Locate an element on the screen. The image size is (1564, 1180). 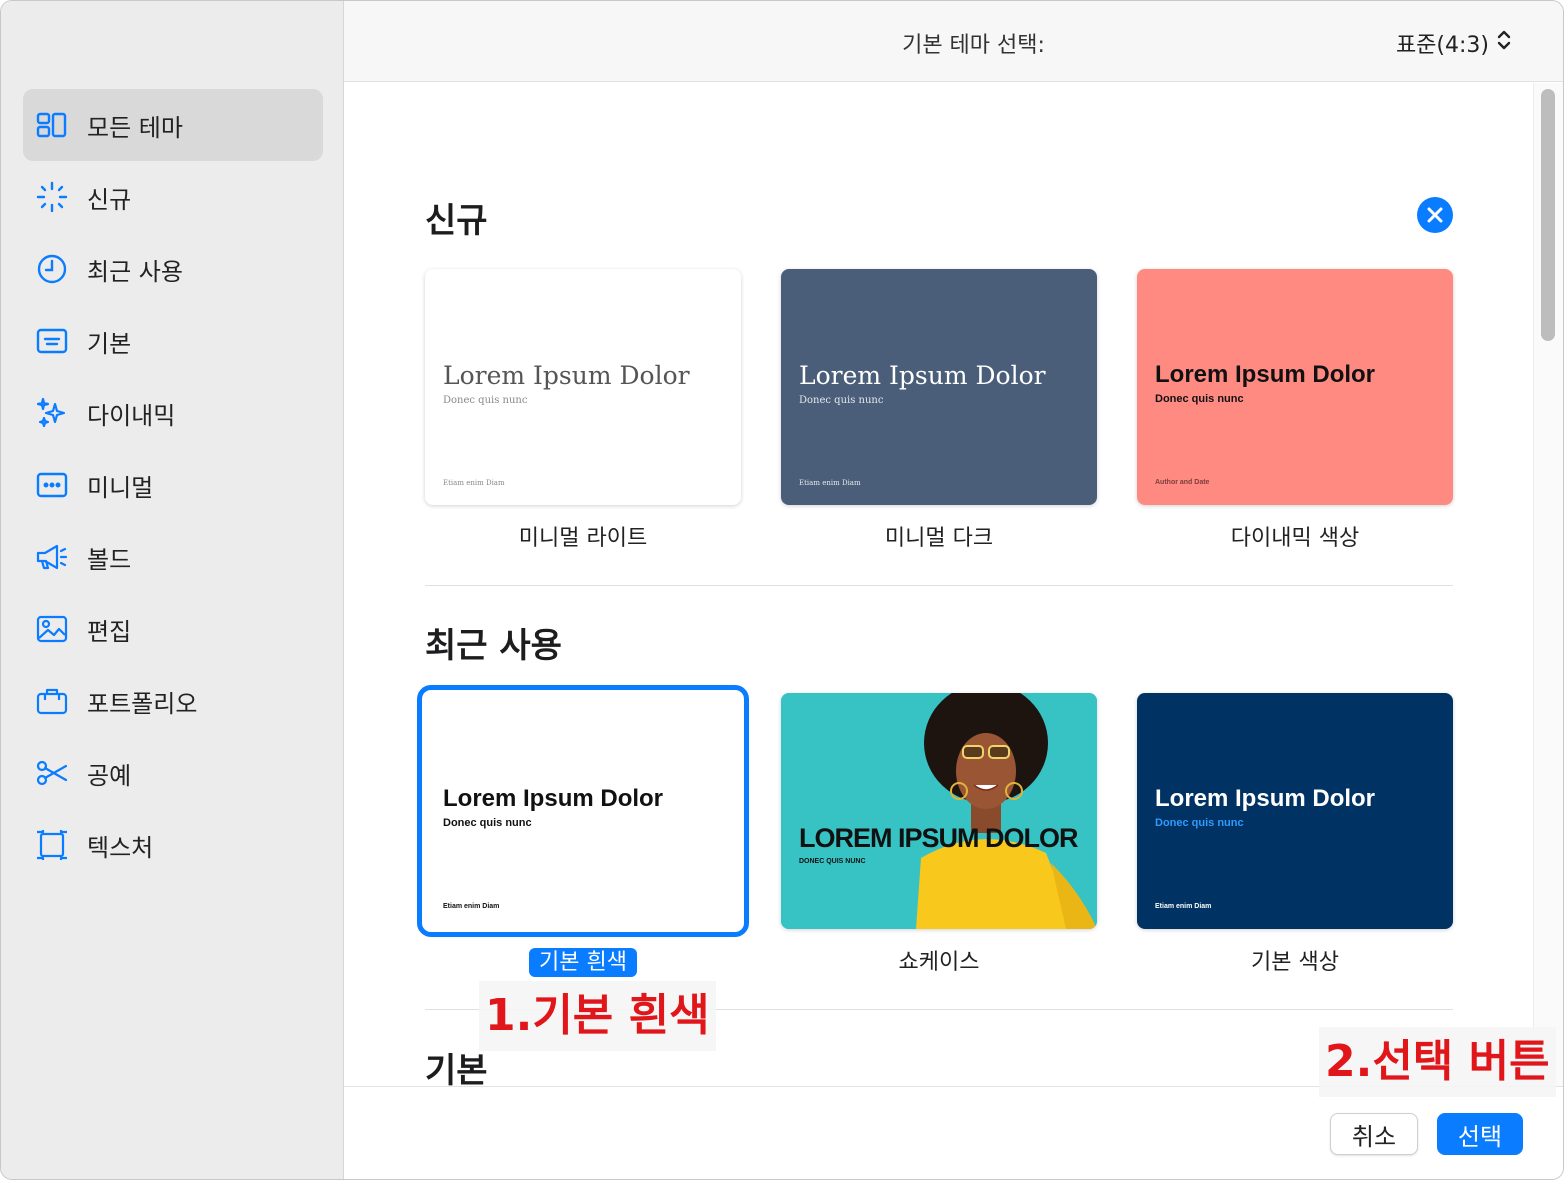
sidebar-item-bold: 볼드 is located at coordinates (173, 557).